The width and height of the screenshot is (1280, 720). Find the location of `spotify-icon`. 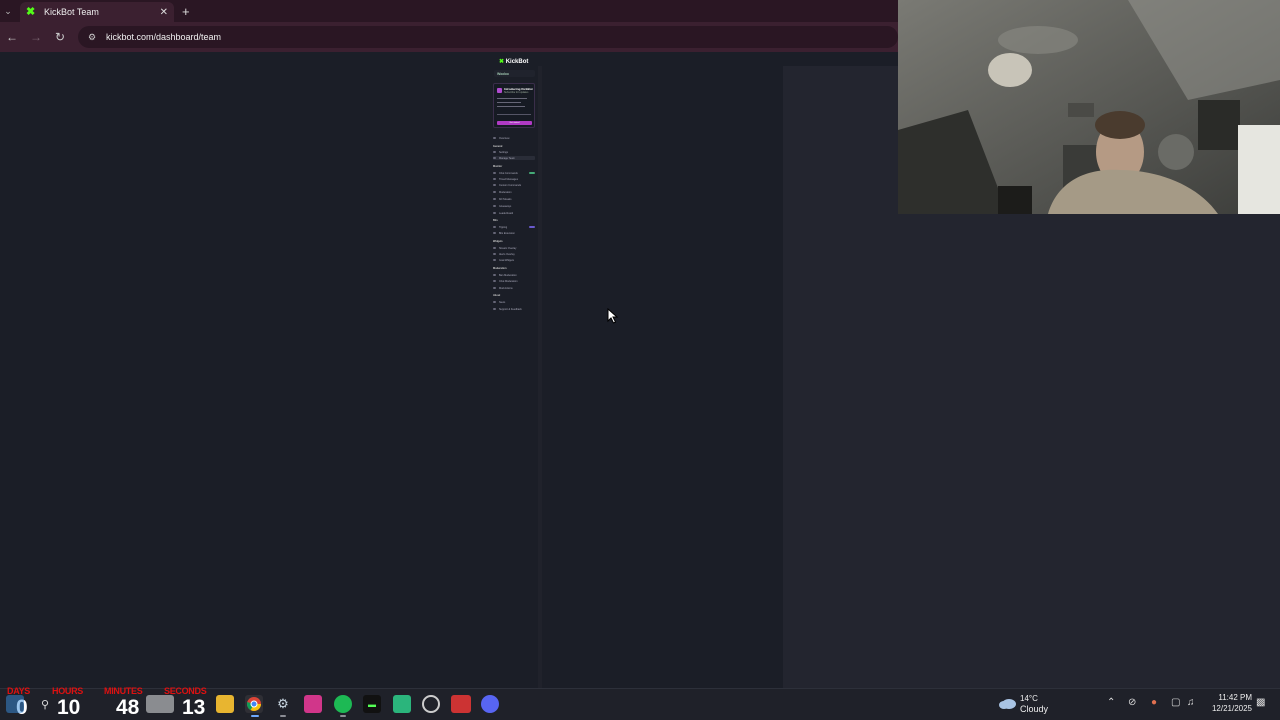

spotify-icon is located at coordinates (343, 704).